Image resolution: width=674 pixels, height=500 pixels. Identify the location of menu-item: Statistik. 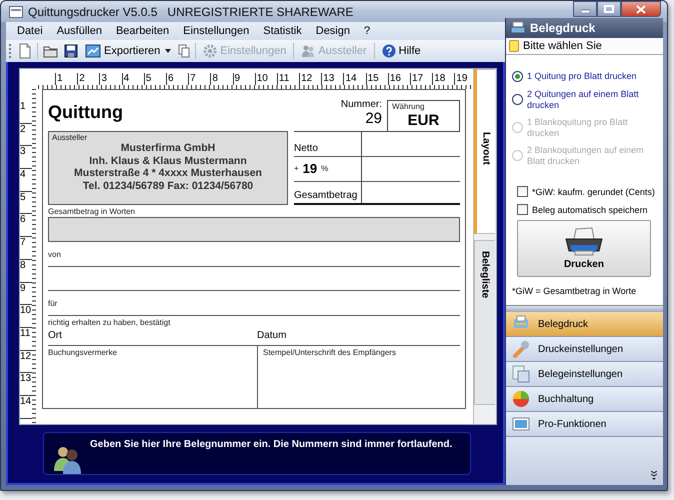
(282, 31).